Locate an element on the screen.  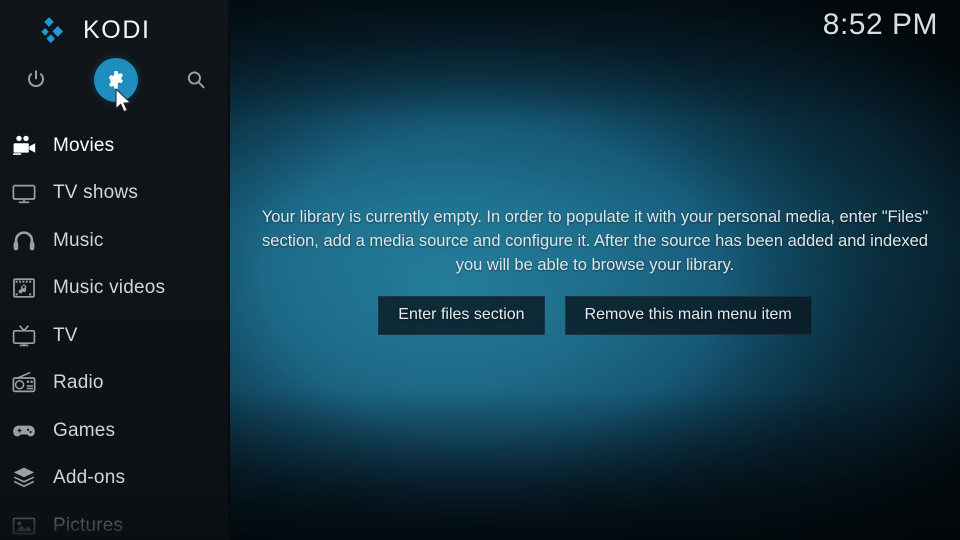
brand-name: KODI is located at coordinates (117, 29).